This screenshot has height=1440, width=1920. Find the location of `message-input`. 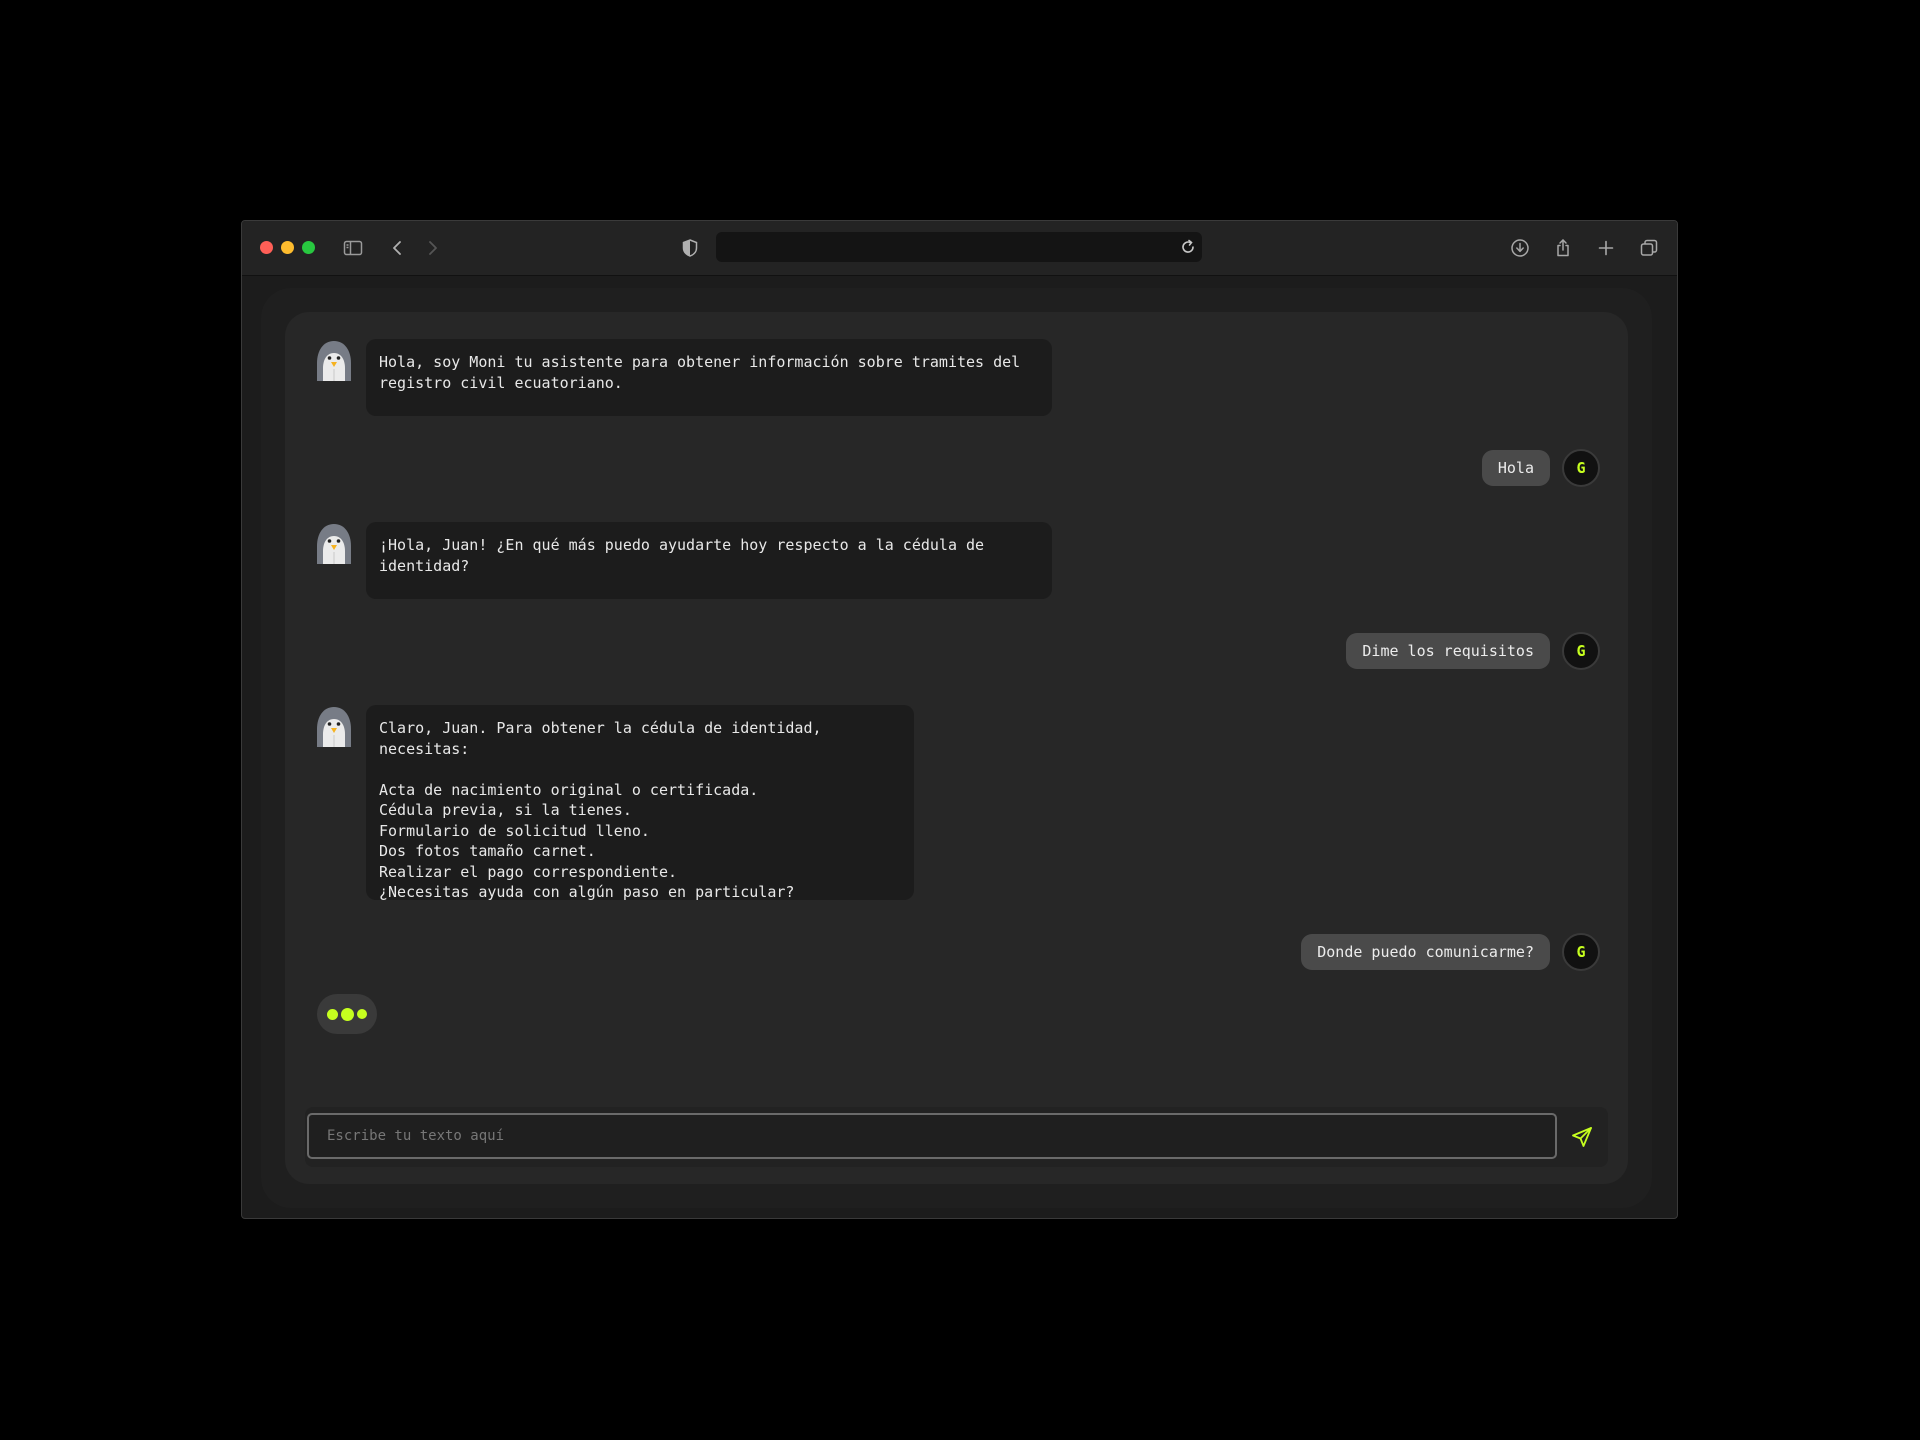

message-input is located at coordinates (932, 1136).